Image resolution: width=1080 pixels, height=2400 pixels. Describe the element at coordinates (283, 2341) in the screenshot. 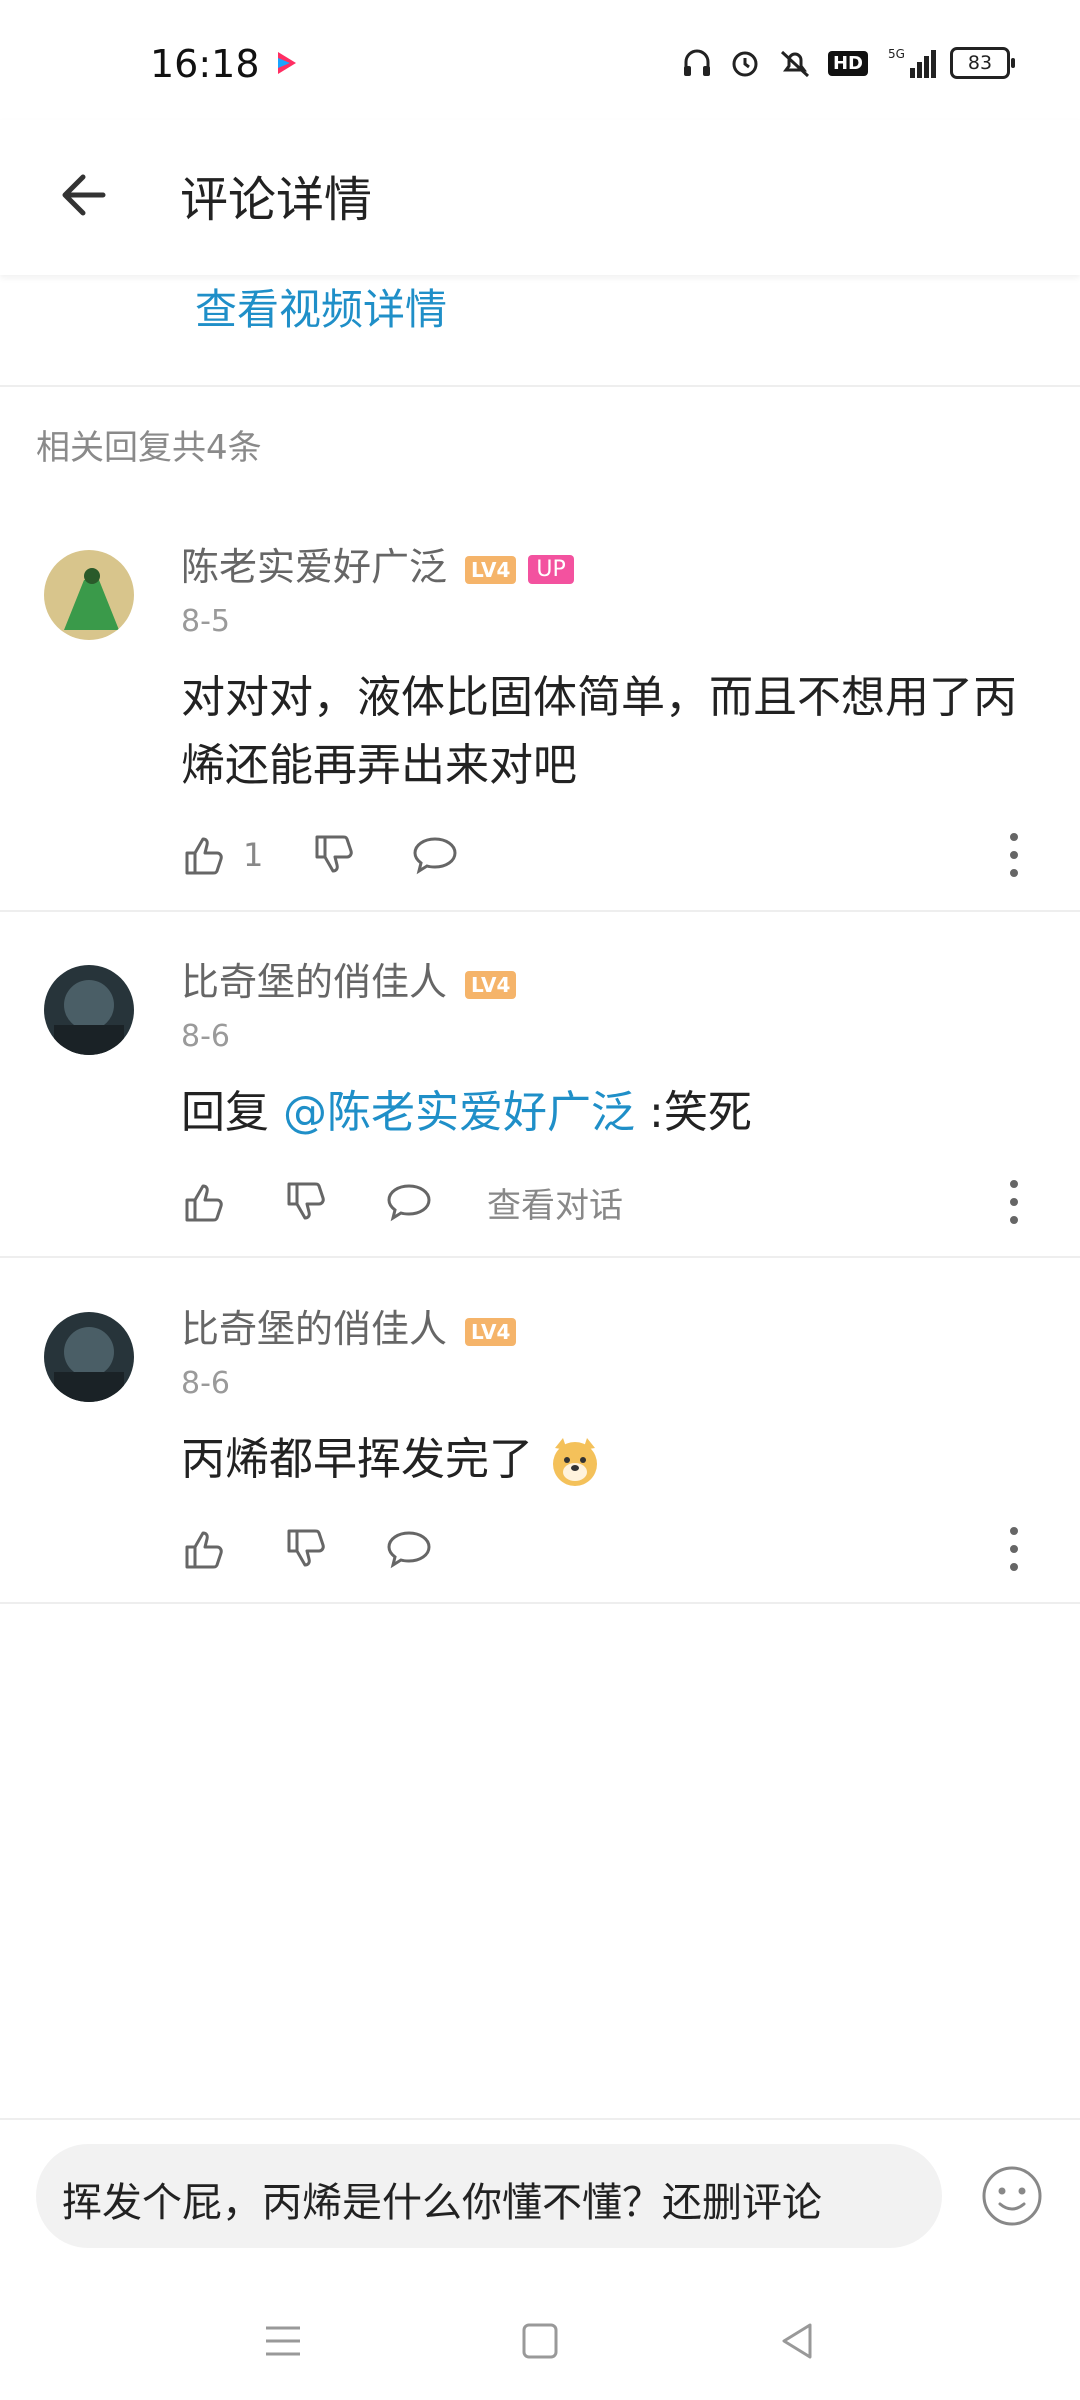

I see `menu-icon` at that location.